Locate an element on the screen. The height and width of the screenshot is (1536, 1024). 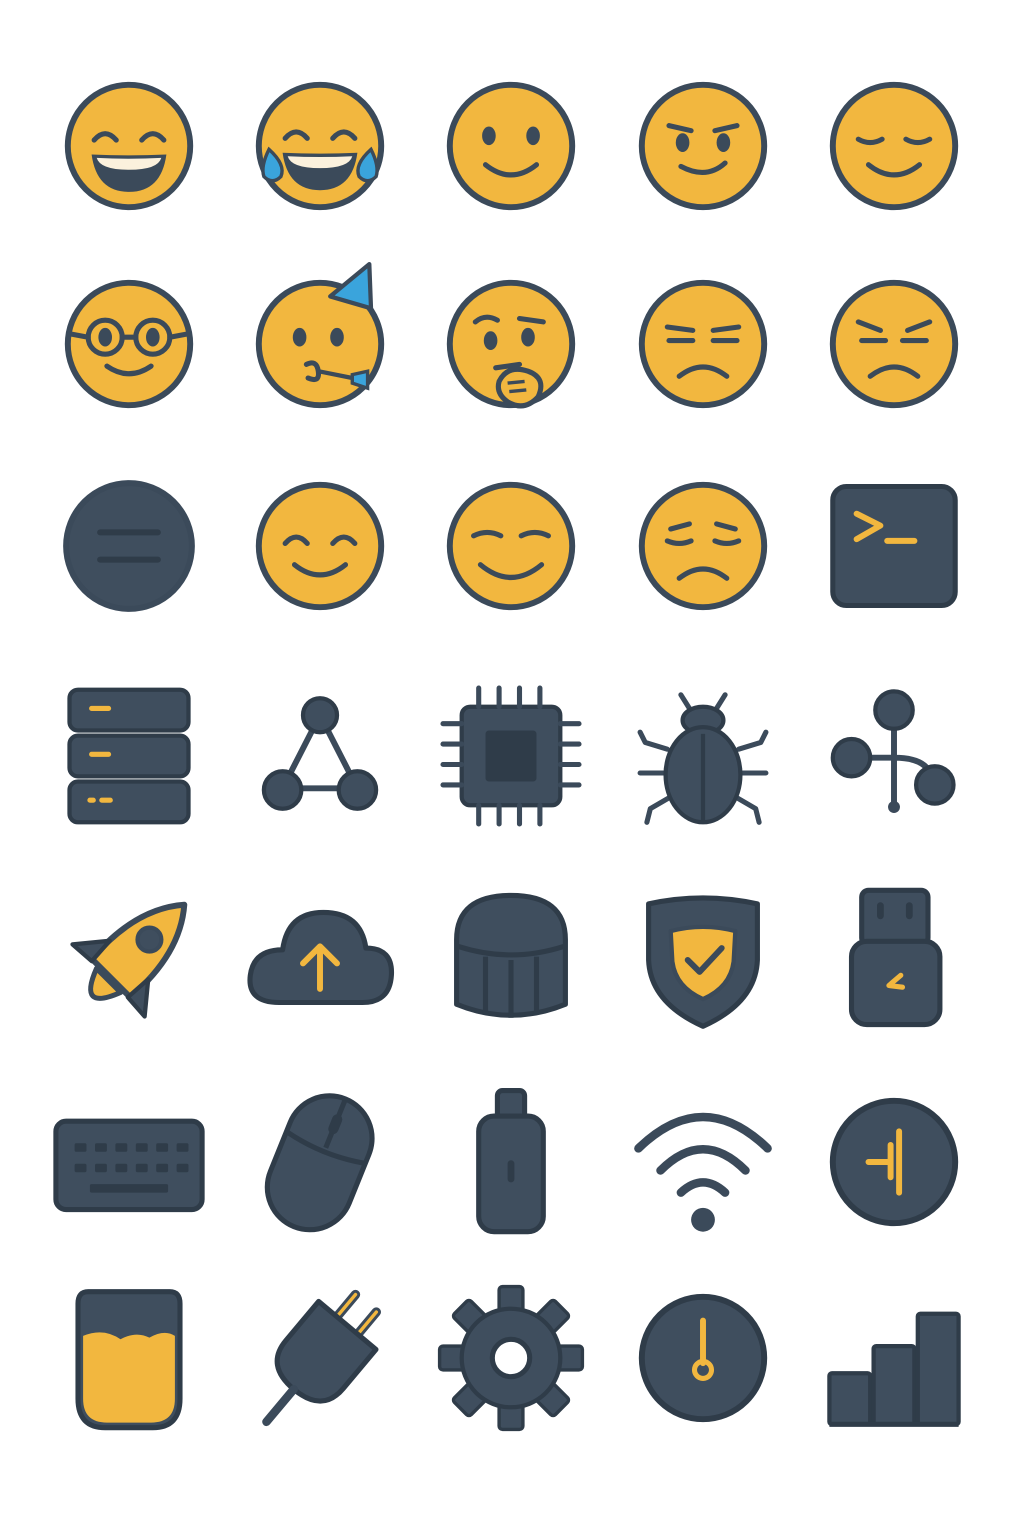
cpu-chip-icon is located at coordinates (511, 756).